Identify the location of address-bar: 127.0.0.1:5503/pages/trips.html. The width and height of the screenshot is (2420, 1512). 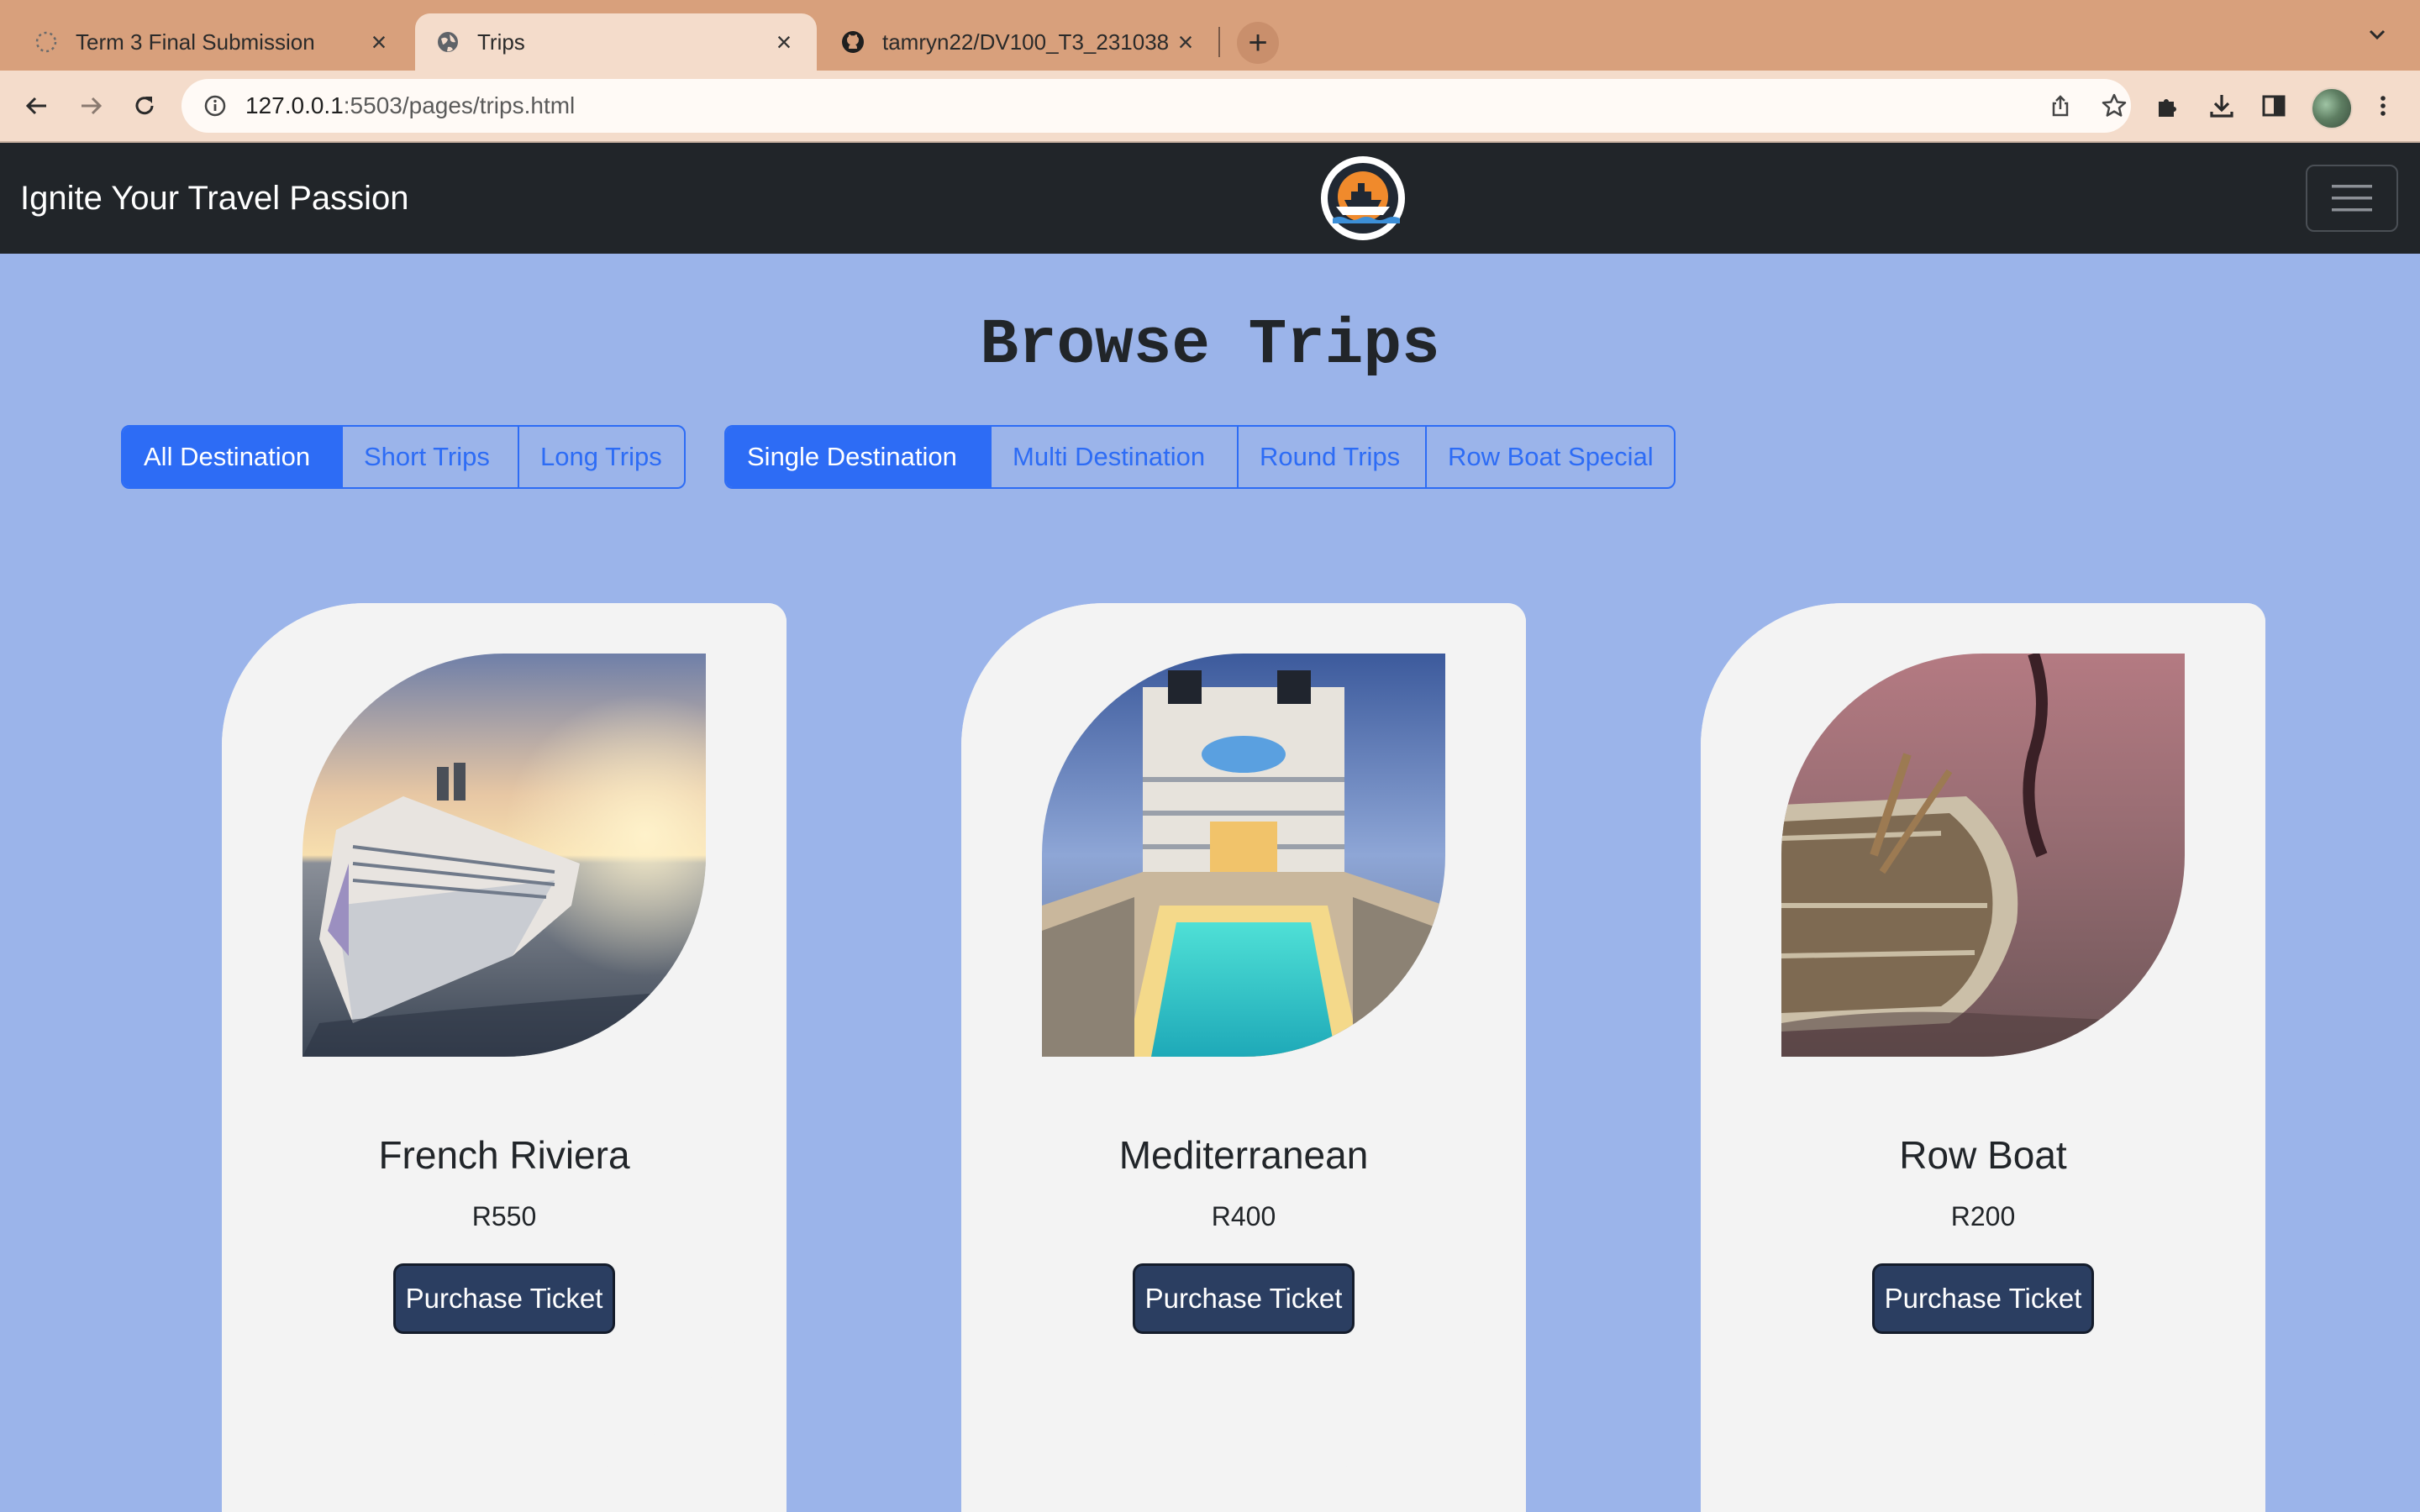
(1156, 106).